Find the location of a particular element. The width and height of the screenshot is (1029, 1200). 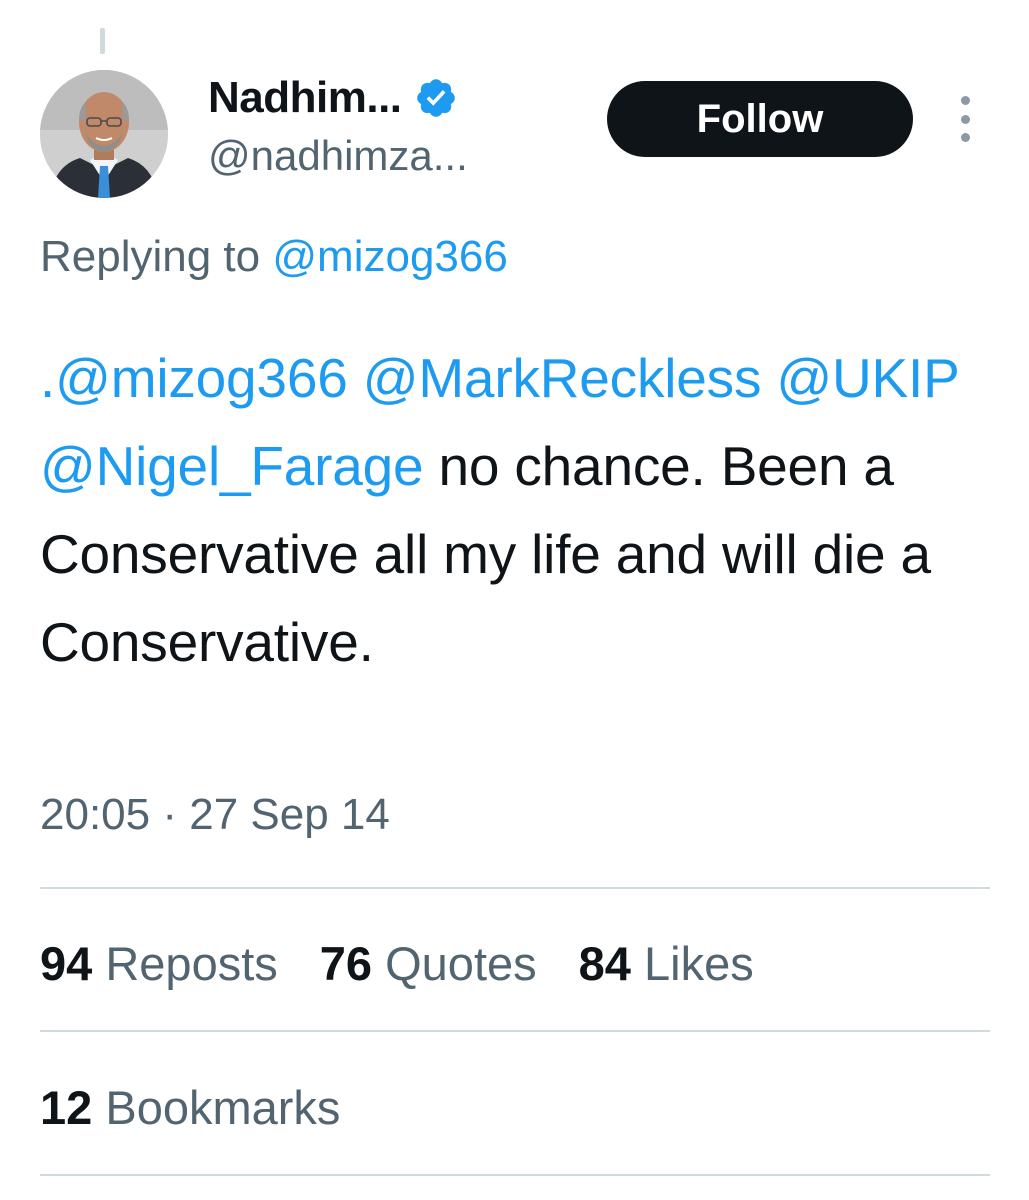

likes-label: Likes is located at coordinates (699, 963).